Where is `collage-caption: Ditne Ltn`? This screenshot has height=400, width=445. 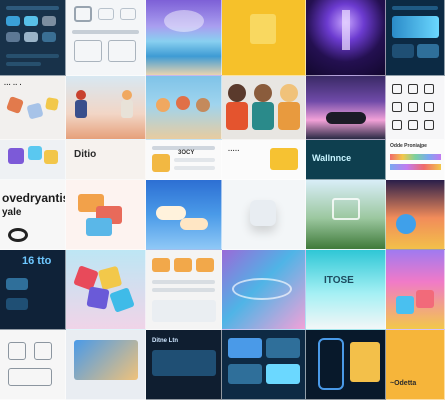 collage-caption: Ditne Ltn is located at coordinates (165, 341).